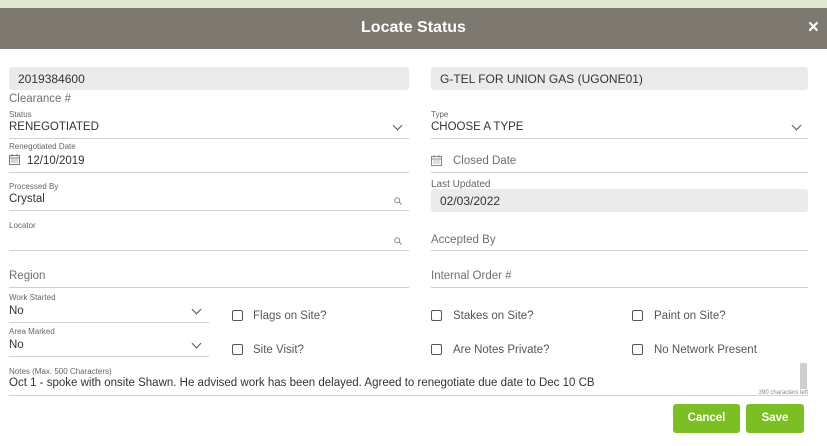  I want to click on no-network-present-checkbox, so click(637, 349).